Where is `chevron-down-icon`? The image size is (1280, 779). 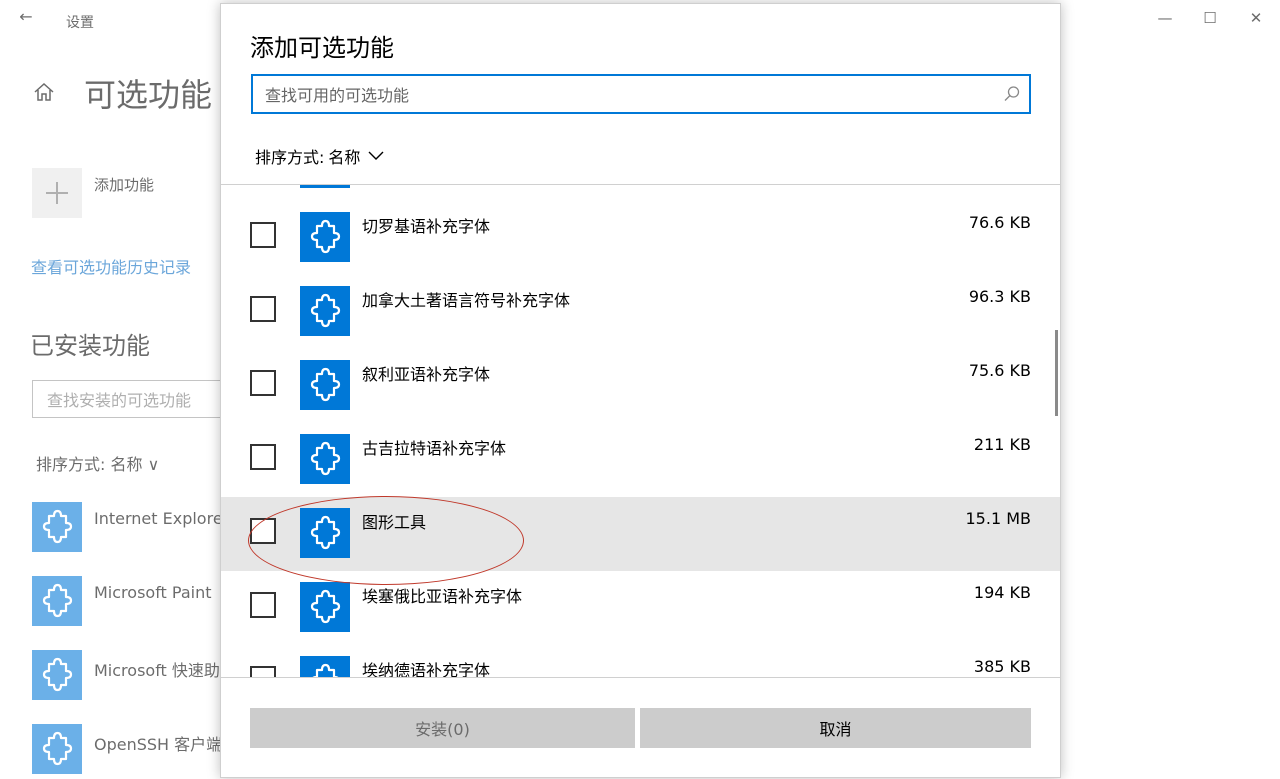
chevron-down-icon is located at coordinates (376, 155).